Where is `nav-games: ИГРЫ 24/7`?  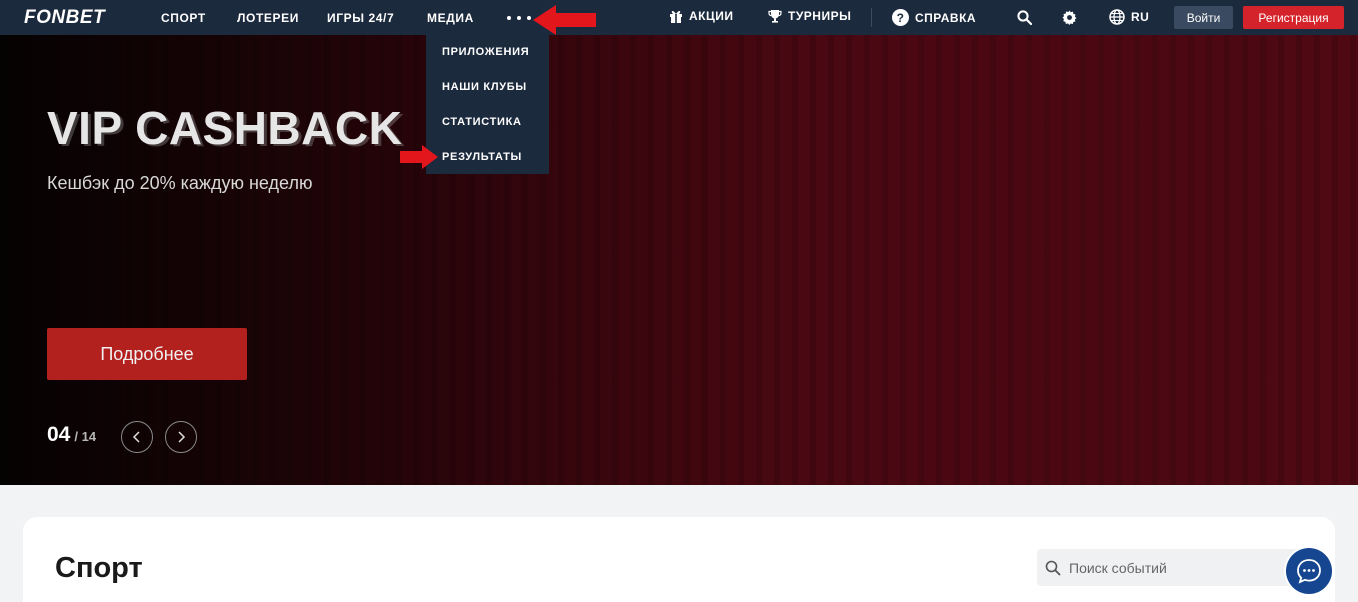 nav-games: ИГРЫ 24/7 is located at coordinates (360, 18).